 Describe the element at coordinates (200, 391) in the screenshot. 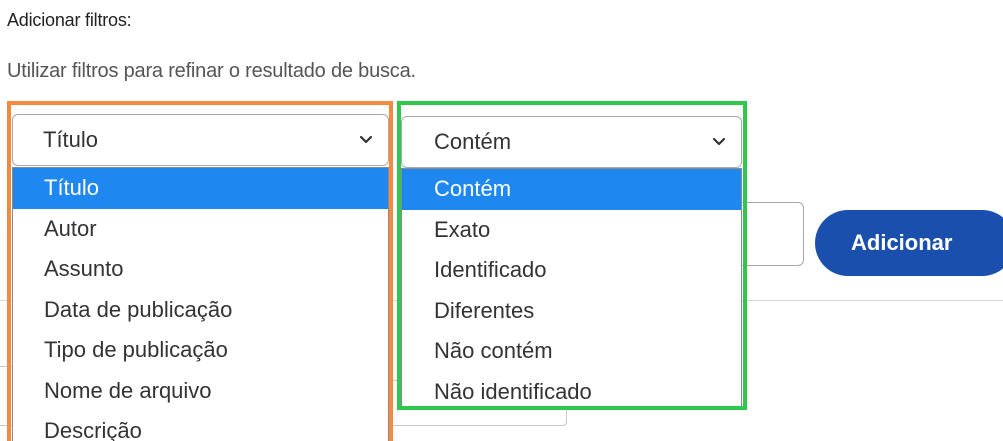

I see `field-option: Nome de arquivo` at that location.